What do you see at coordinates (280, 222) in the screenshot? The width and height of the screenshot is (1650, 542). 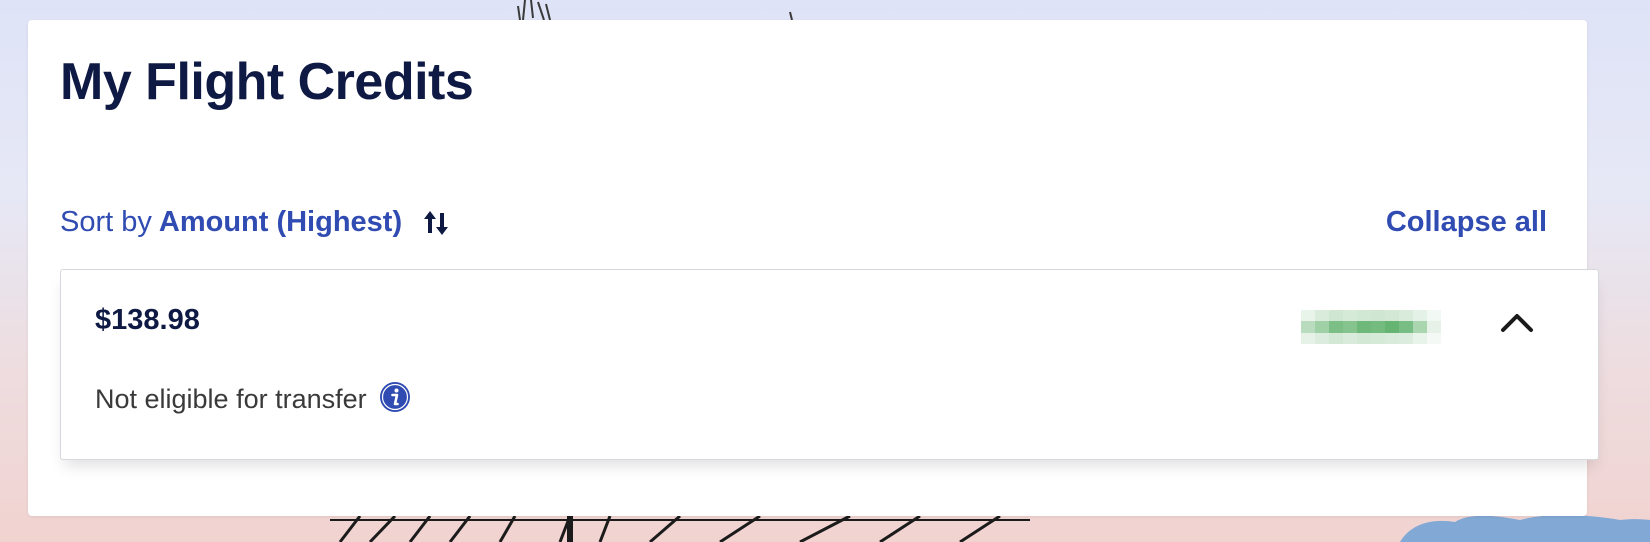 I see `sort-value-button: Amount (Highest)` at bounding box center [280, 222].